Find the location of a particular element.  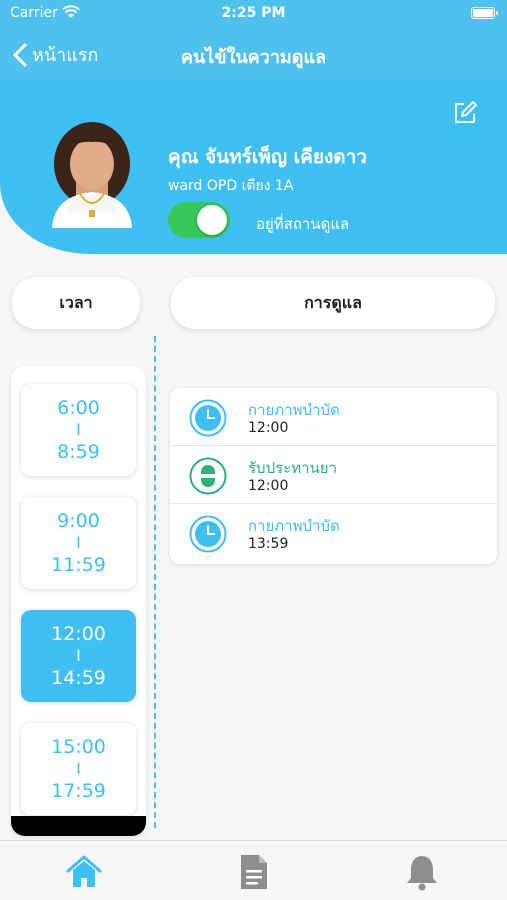

toggle-knob is located at coordinates (212, 220).